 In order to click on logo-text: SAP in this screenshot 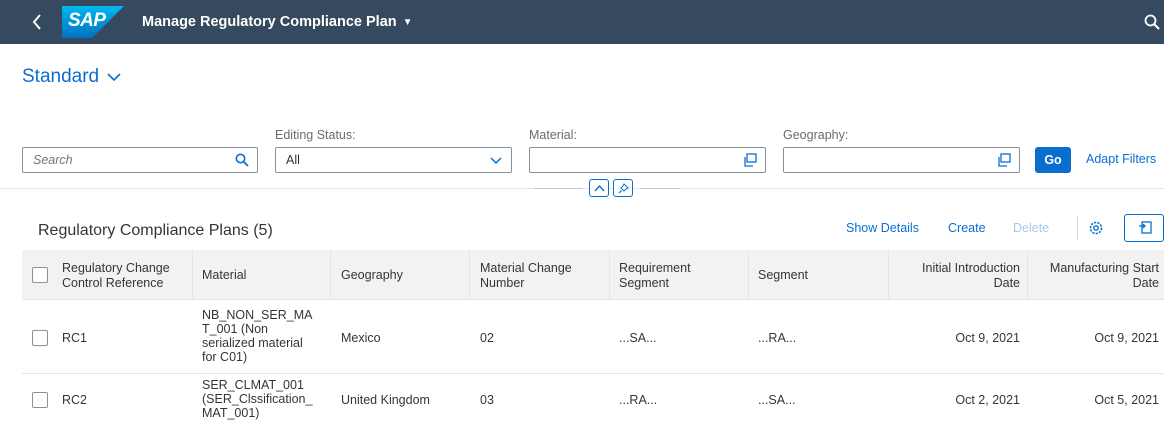, I will do `click(87, 20)`.